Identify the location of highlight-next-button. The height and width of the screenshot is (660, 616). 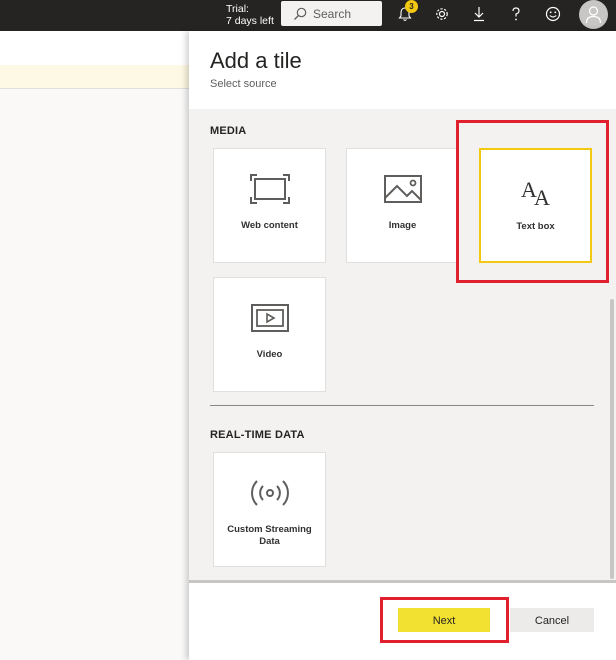
(444, 620).